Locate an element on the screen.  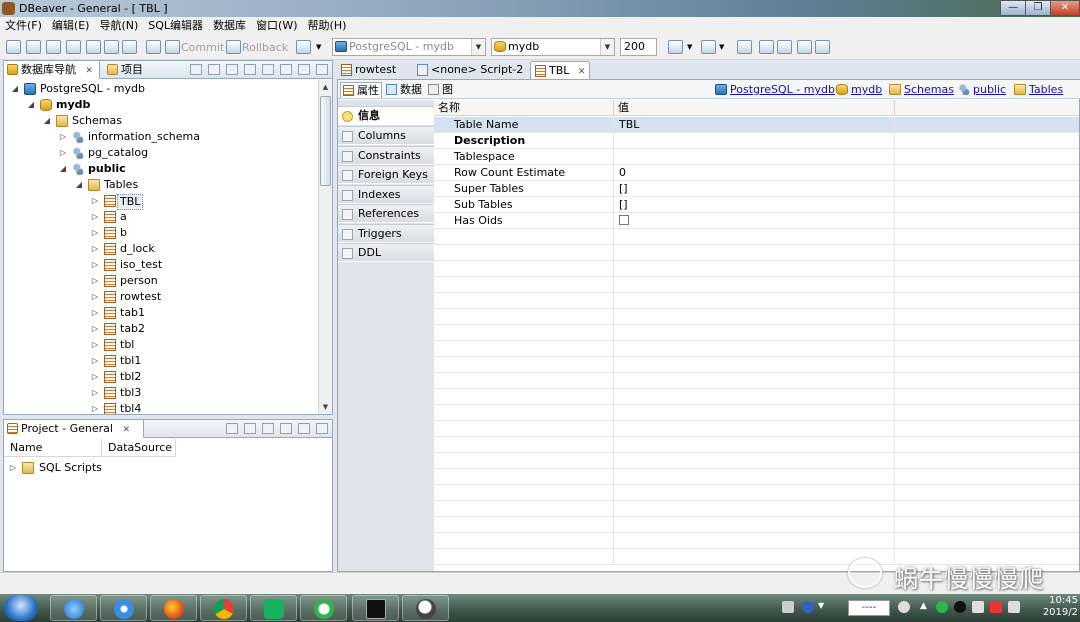
sidetab-ddl: DDL is located at coordinates (386, 252).